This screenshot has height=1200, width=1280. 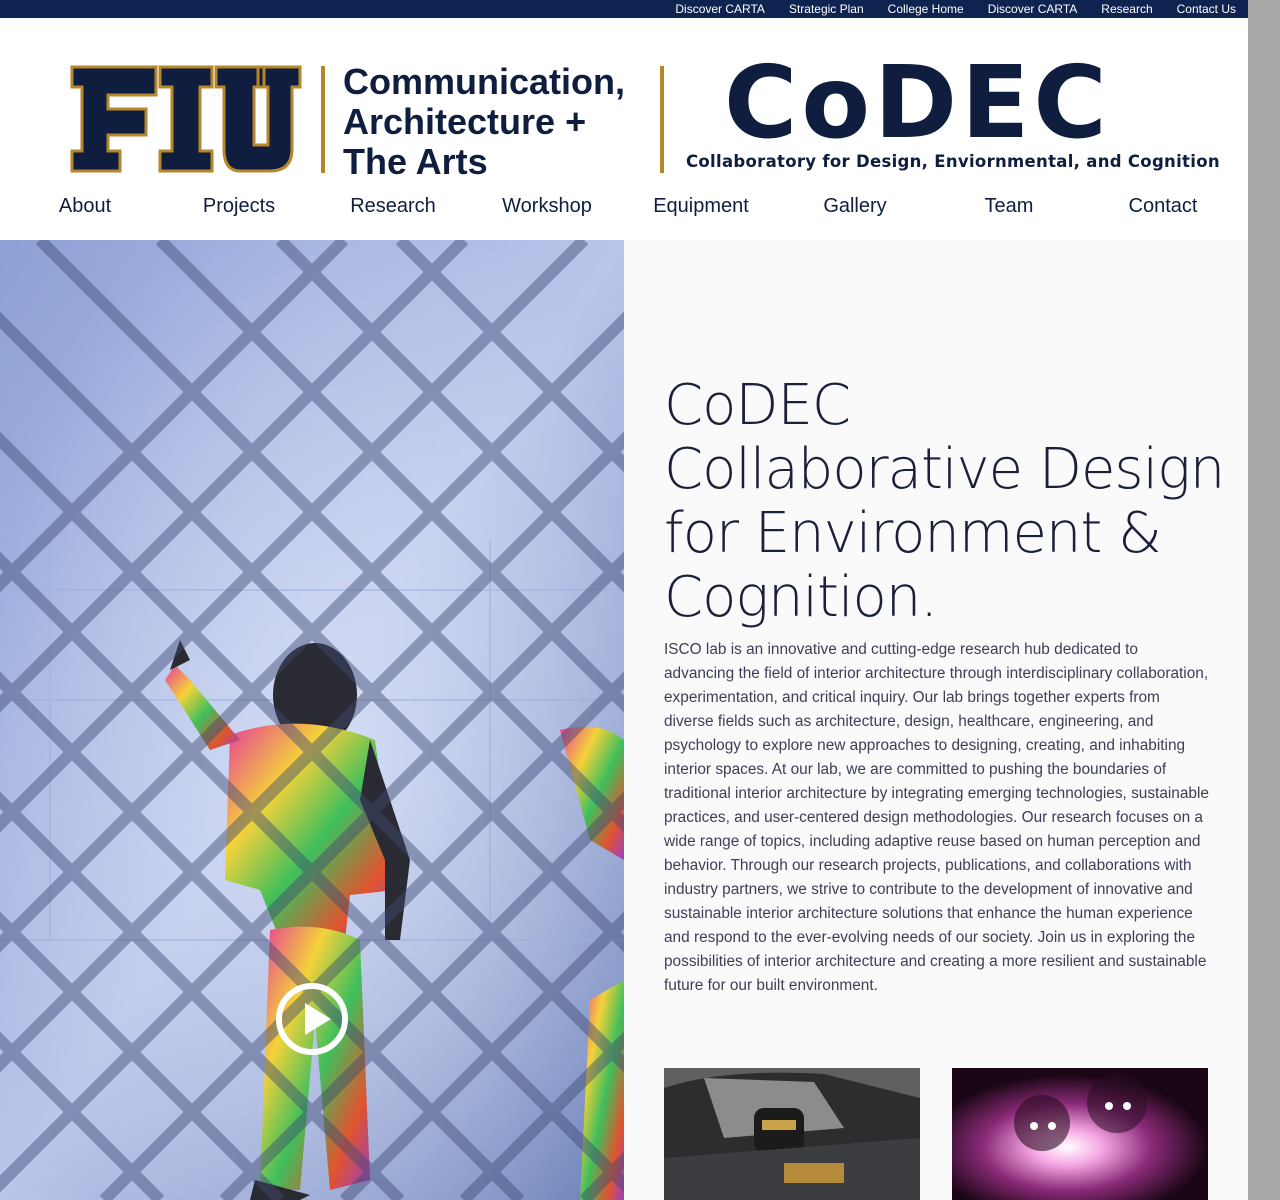 I want to click on car-image, so click(x=792, y=1134).